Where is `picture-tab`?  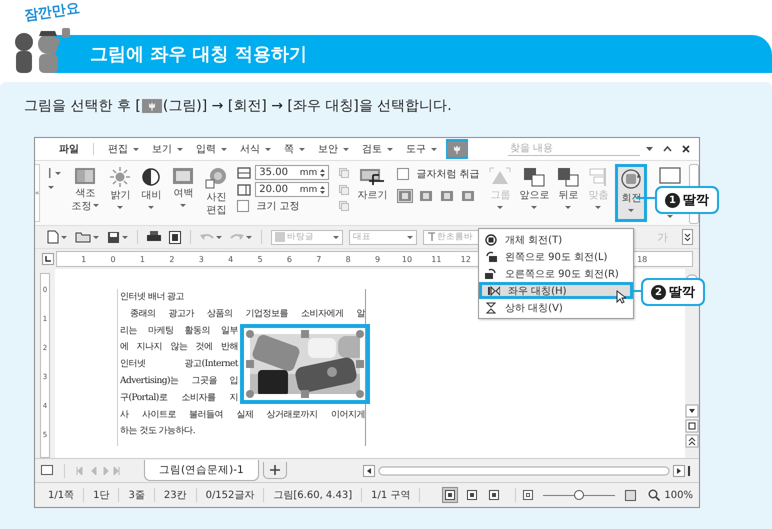
picture-tab is located at coordinates (457, 149).